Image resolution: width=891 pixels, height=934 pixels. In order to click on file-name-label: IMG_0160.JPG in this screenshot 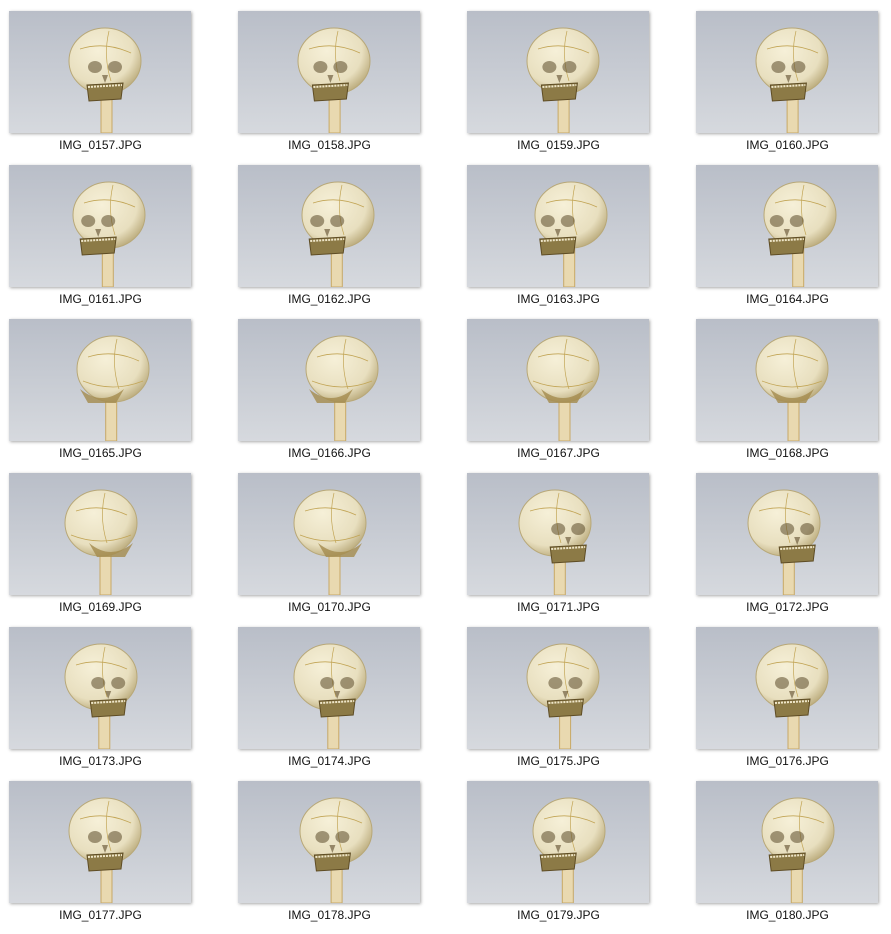, I will do `click(787, 145)`.